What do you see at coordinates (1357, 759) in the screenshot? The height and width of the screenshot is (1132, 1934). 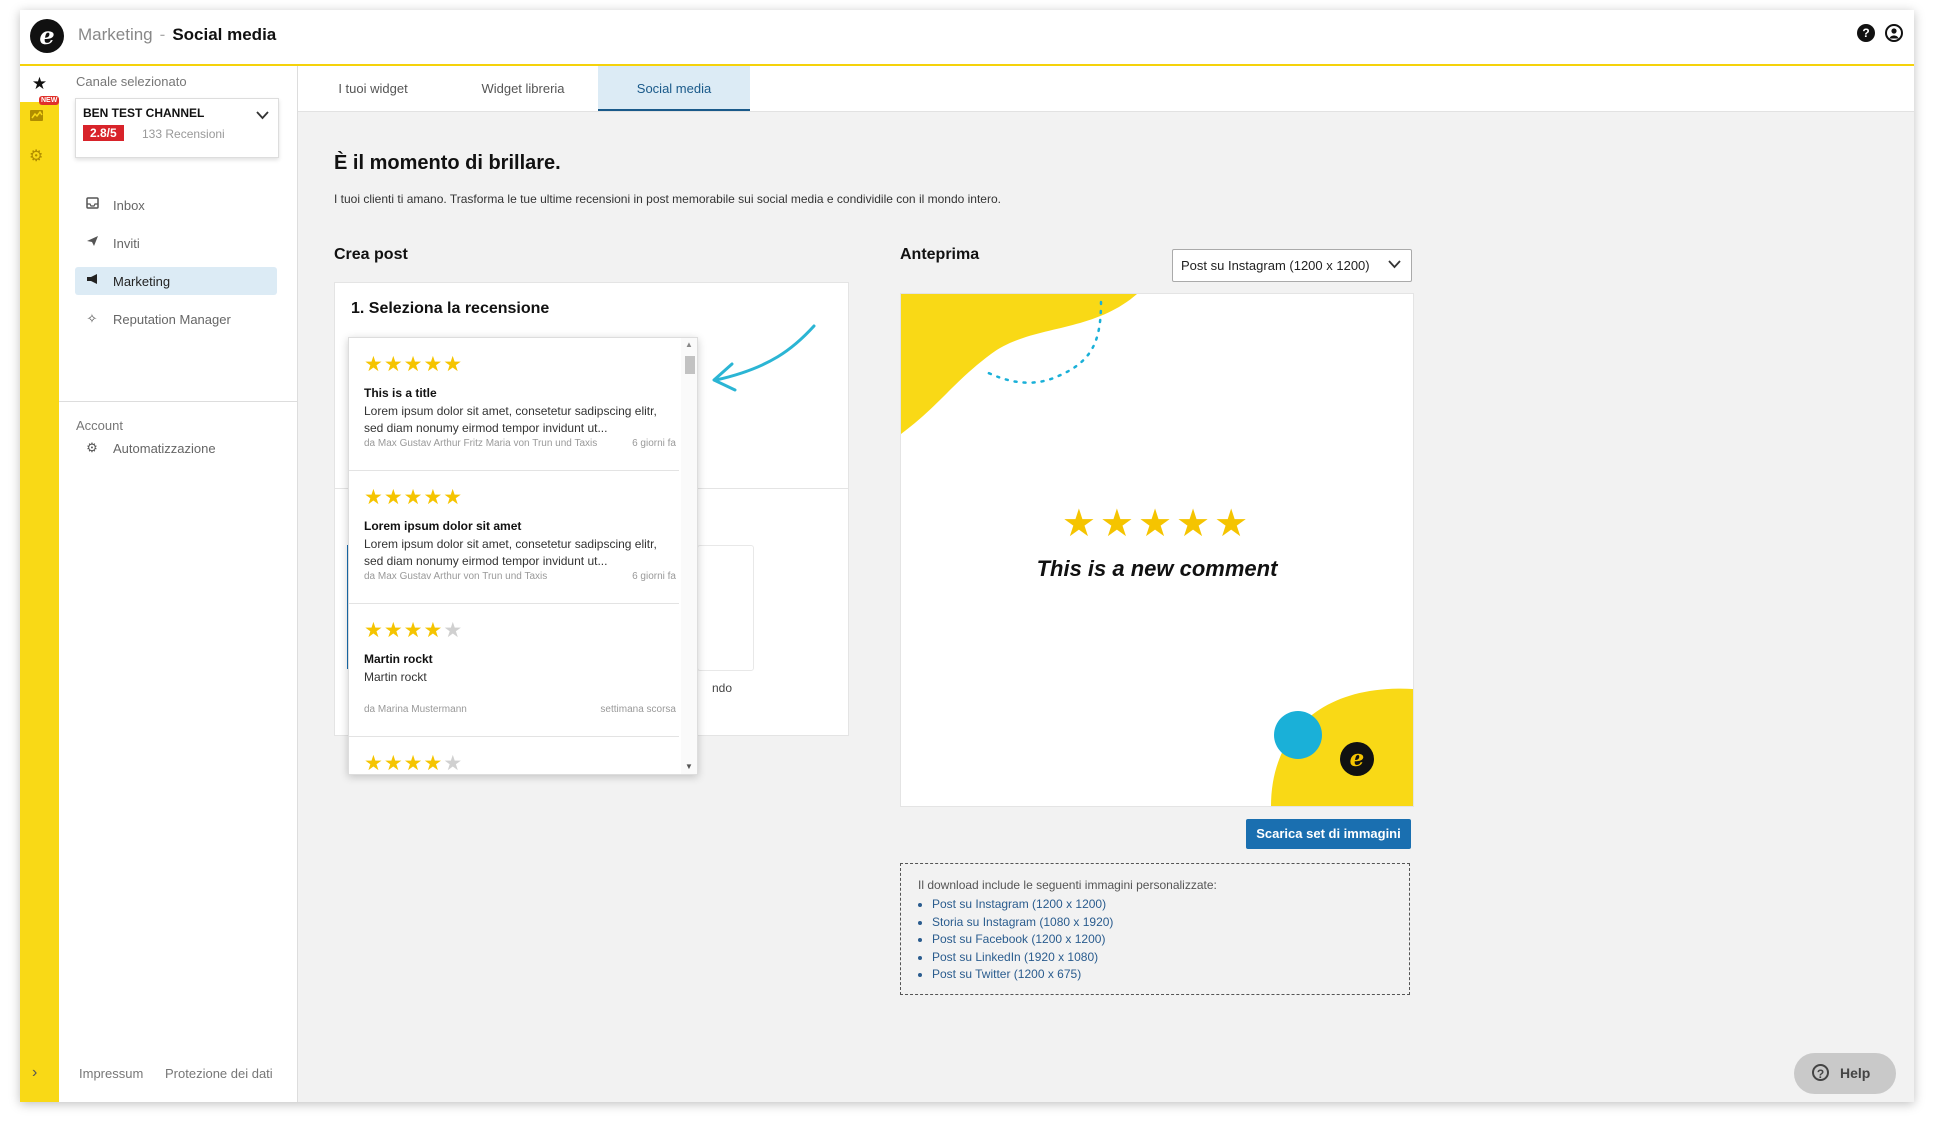 I see `preview-logo: e` at bounding box center [1357, 759].